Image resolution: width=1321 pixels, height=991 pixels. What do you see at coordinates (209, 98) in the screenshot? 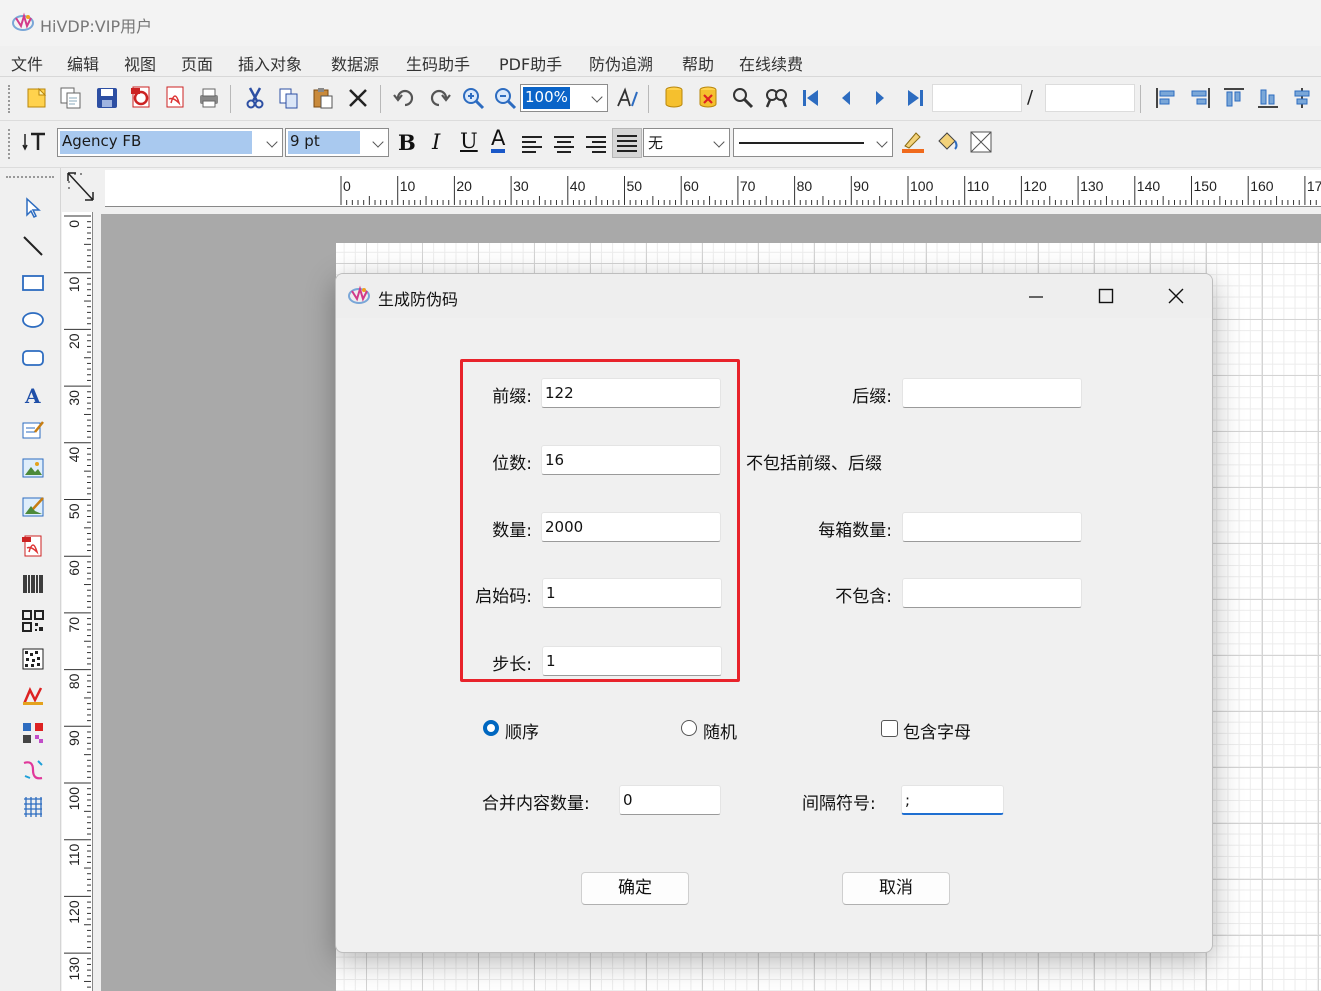
I see `print-icon` at bounding box center [209, 98].